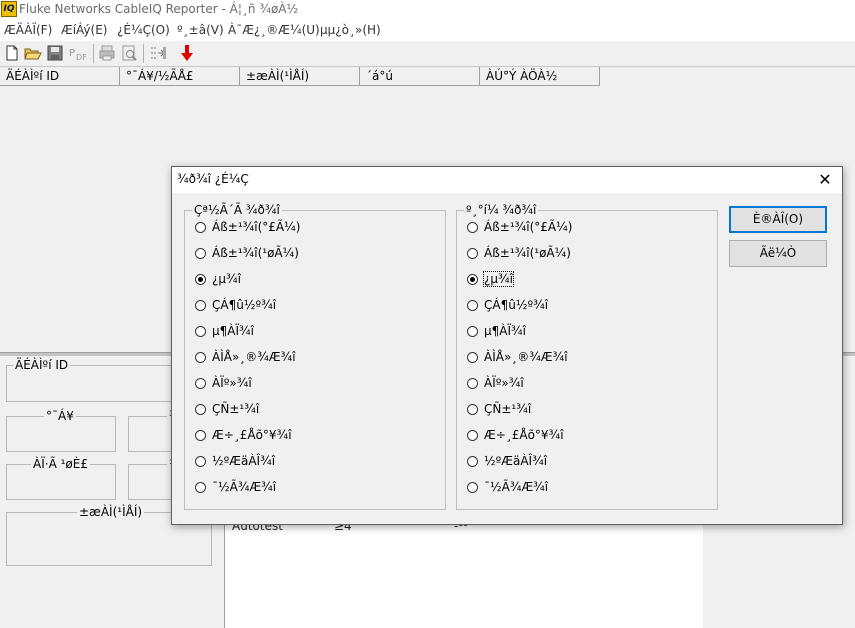 This screenshot has width=855, height=628. I want to click on menu-options: ¿É¼Ç(O), so click(143, 30).